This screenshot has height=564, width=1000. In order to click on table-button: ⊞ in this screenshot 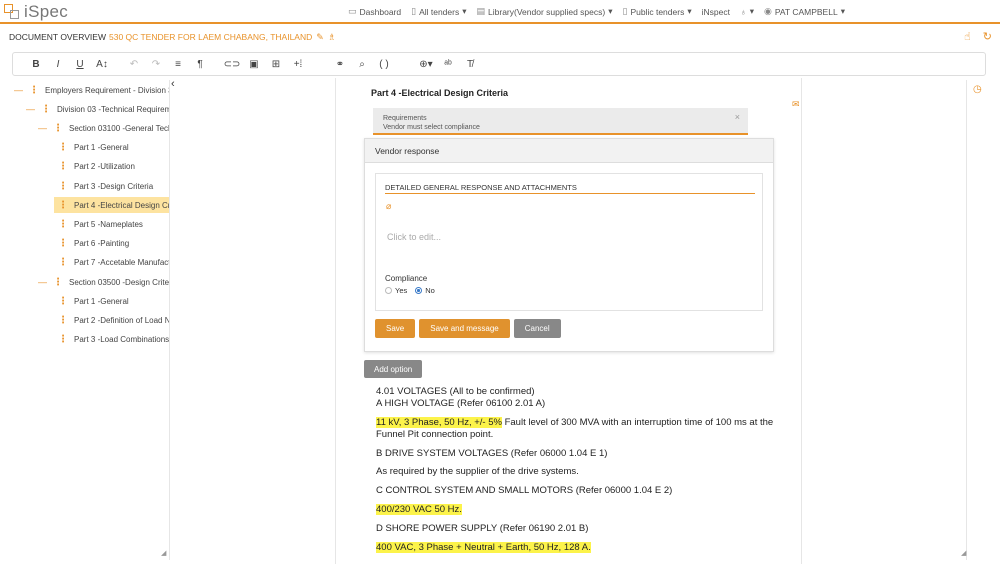, I will do `click(276, 64)`.